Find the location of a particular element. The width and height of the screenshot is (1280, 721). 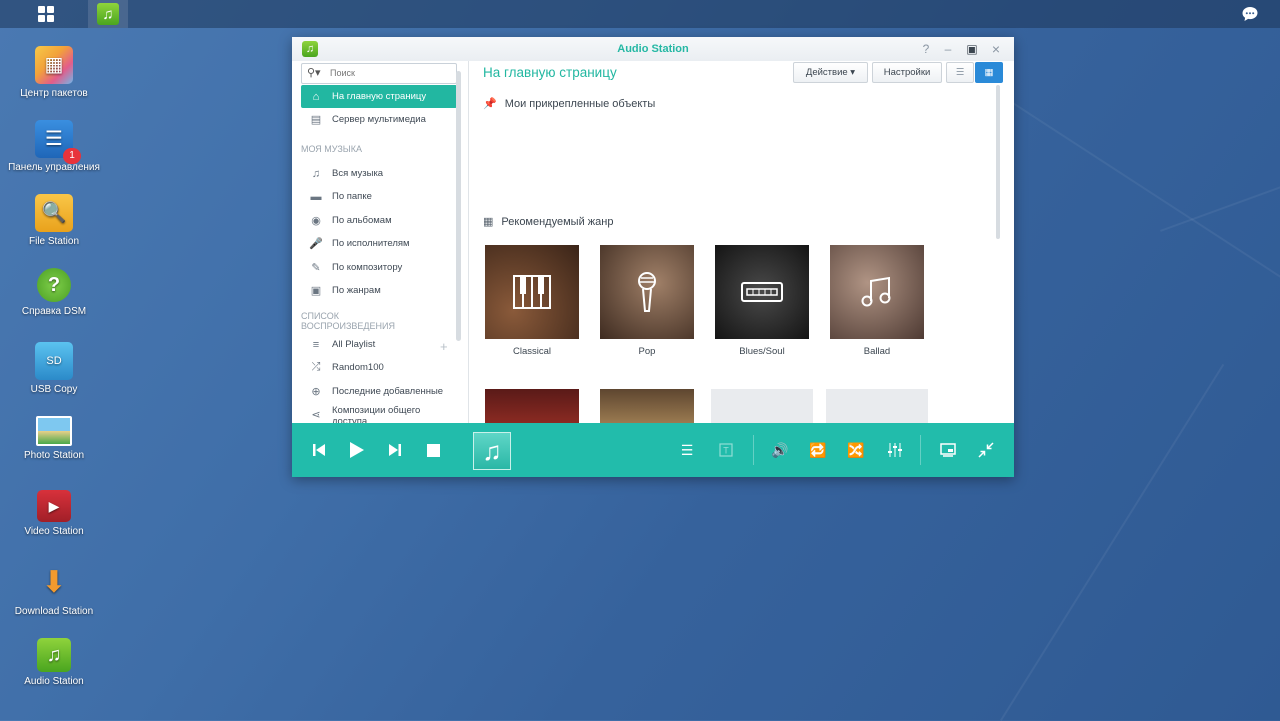

list-view-button: ☰ is located at coordinates (960, 72).